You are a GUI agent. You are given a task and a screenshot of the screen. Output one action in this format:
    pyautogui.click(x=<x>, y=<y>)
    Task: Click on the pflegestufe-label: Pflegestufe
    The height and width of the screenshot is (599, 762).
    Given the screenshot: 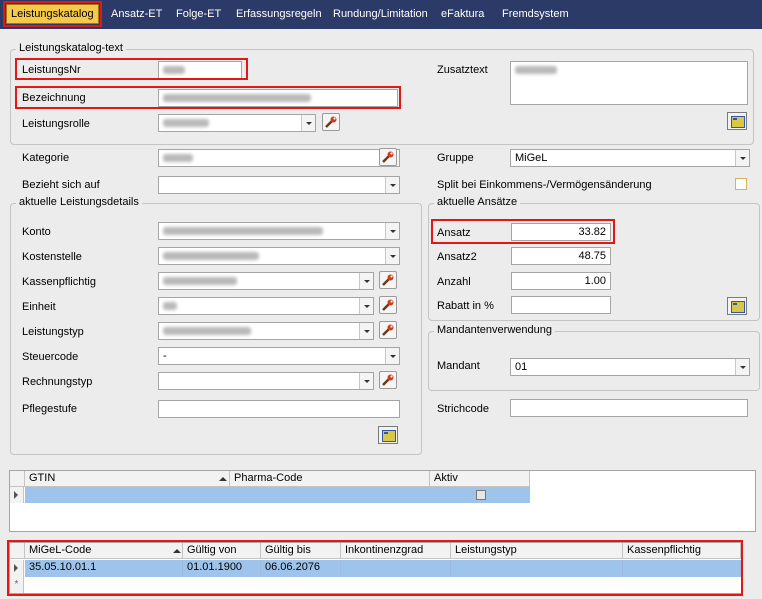 What is the action you would take?
    pyautogui.click(x=50, y=409)
    